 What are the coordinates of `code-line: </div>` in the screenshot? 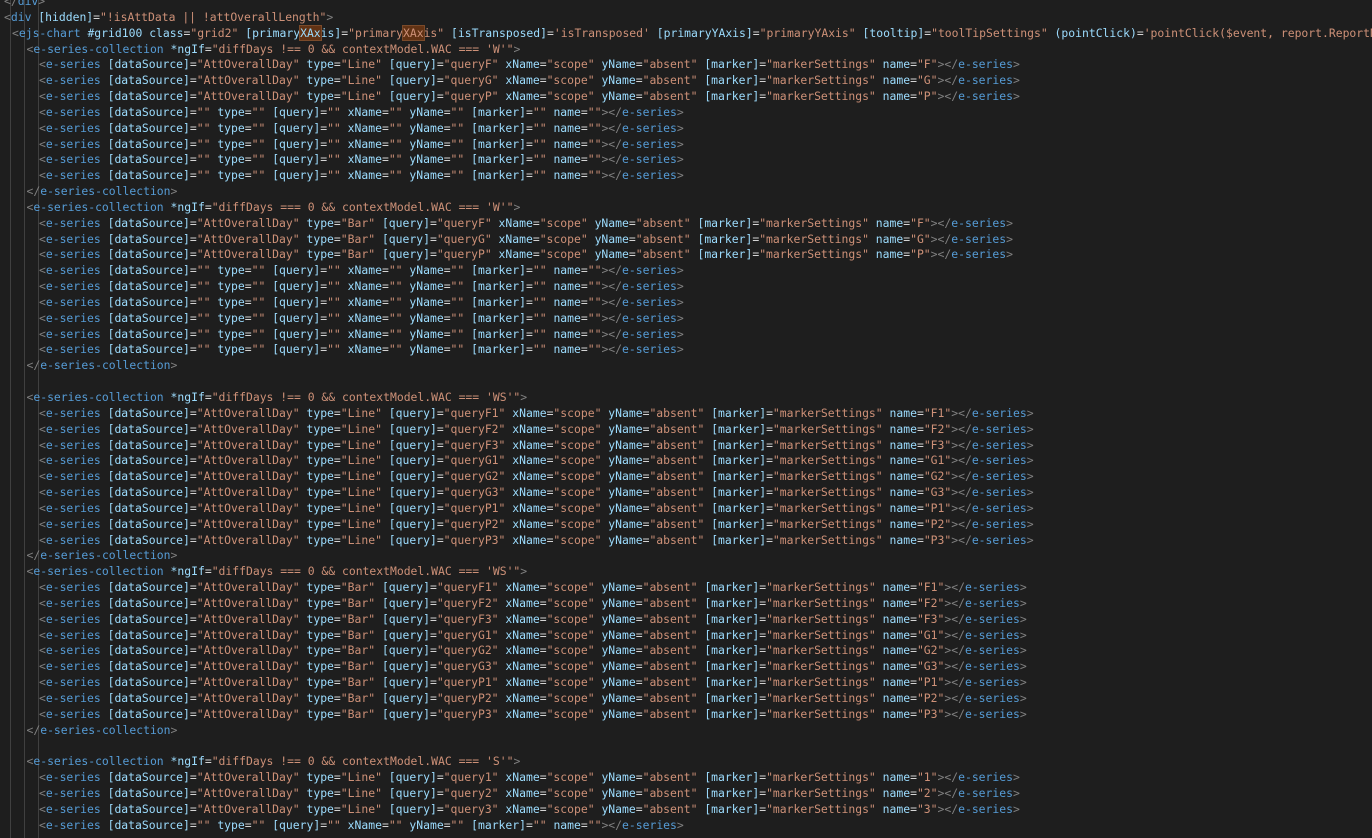 It's located at (24, 5).